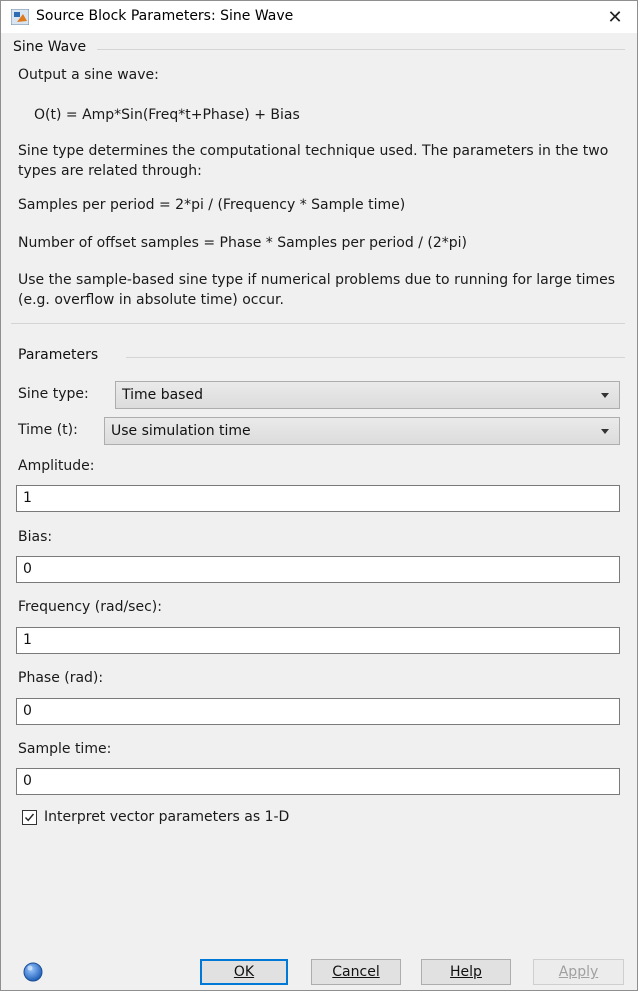  What do you see at coordinates (88, 75) in the screenshot?
I see `description-text: Output a sine wave:` at bounding box center [88, 75].